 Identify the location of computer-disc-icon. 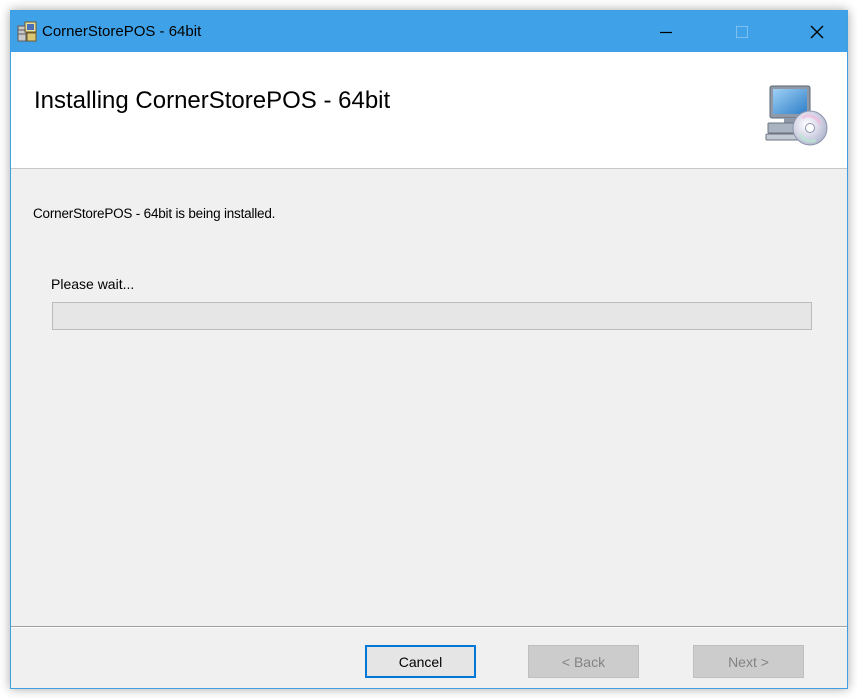
(796, 115).